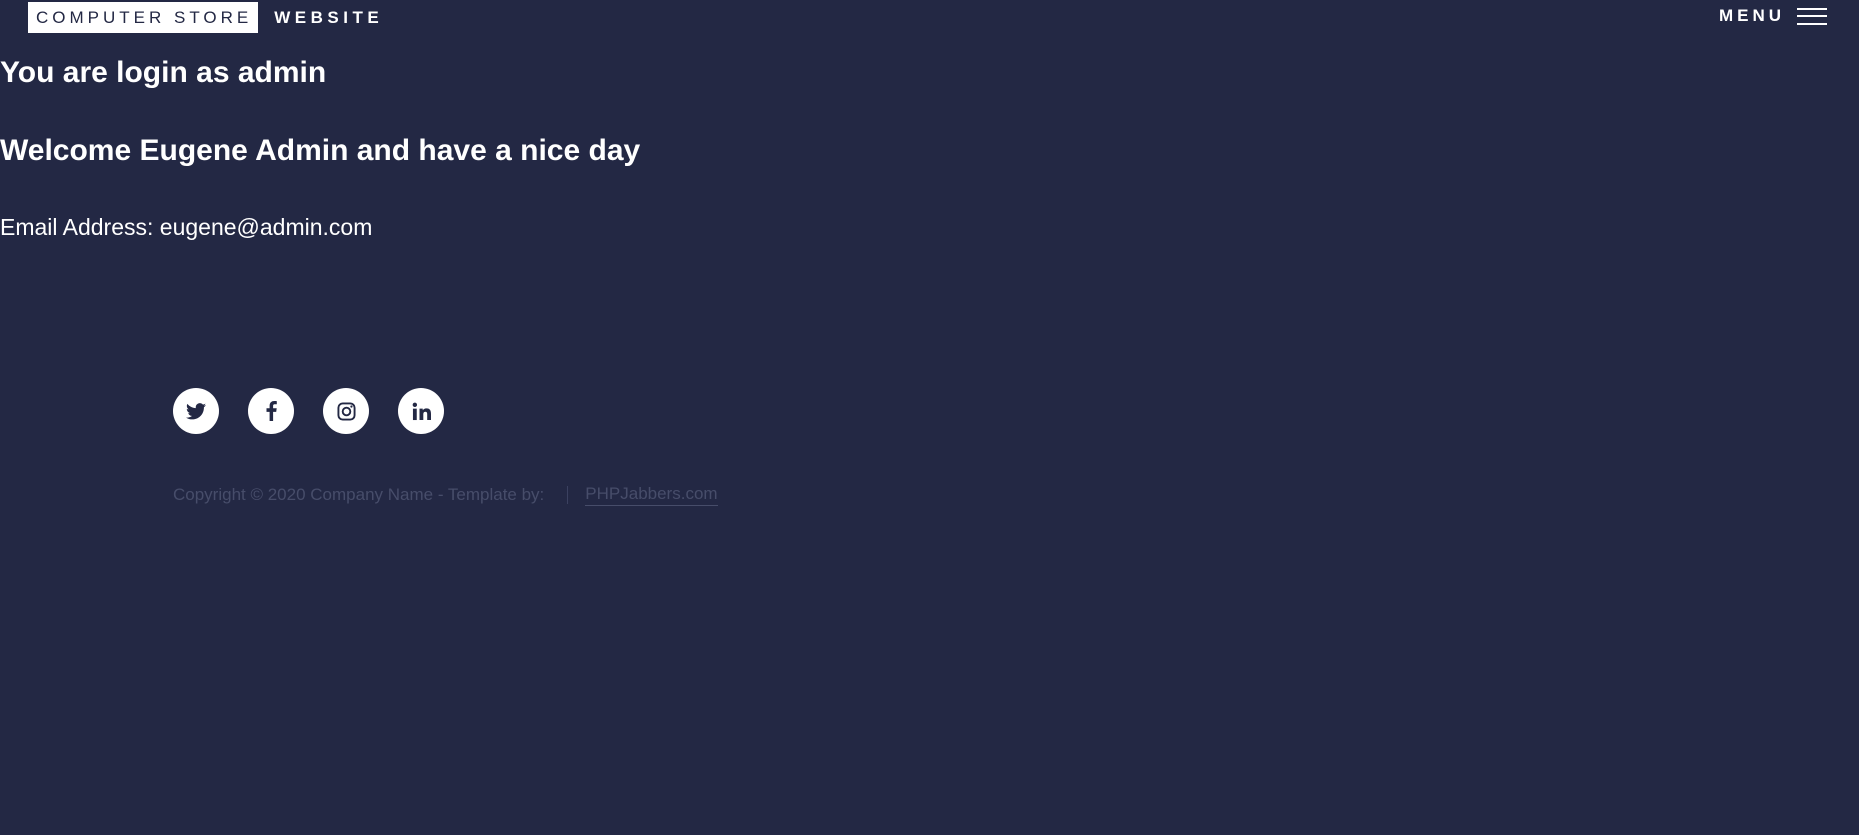  What do you see at coordinates (320, 150) in the screenshot?
I see `welcome-heading: Welcome Eugene Admin and have a nice day` at bounding box center [320, 150].